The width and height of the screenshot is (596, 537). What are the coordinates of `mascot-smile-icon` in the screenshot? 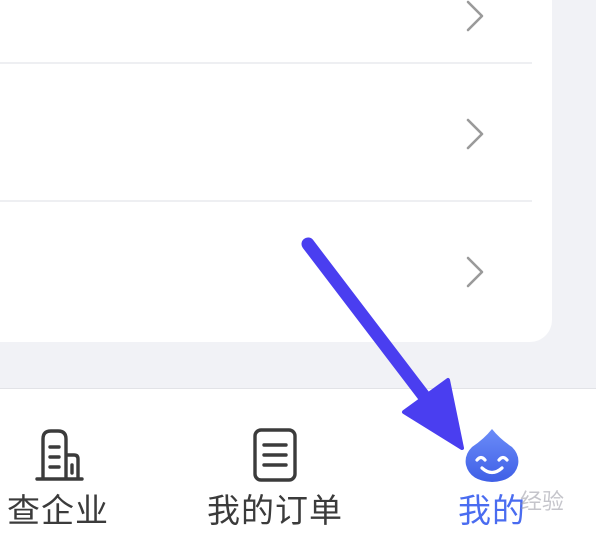 It's located at (492, 455).